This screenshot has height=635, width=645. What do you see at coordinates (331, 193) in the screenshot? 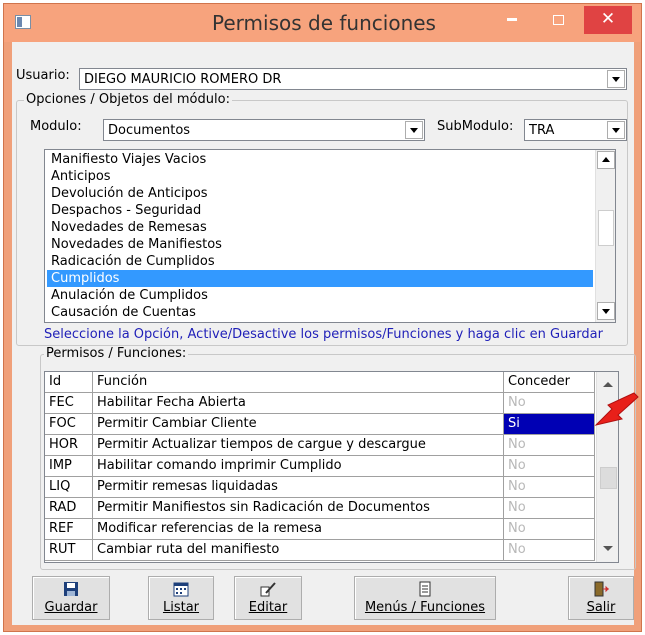
I see `list-item: Devolución de Anticipos` at bounding box center [331, 193].